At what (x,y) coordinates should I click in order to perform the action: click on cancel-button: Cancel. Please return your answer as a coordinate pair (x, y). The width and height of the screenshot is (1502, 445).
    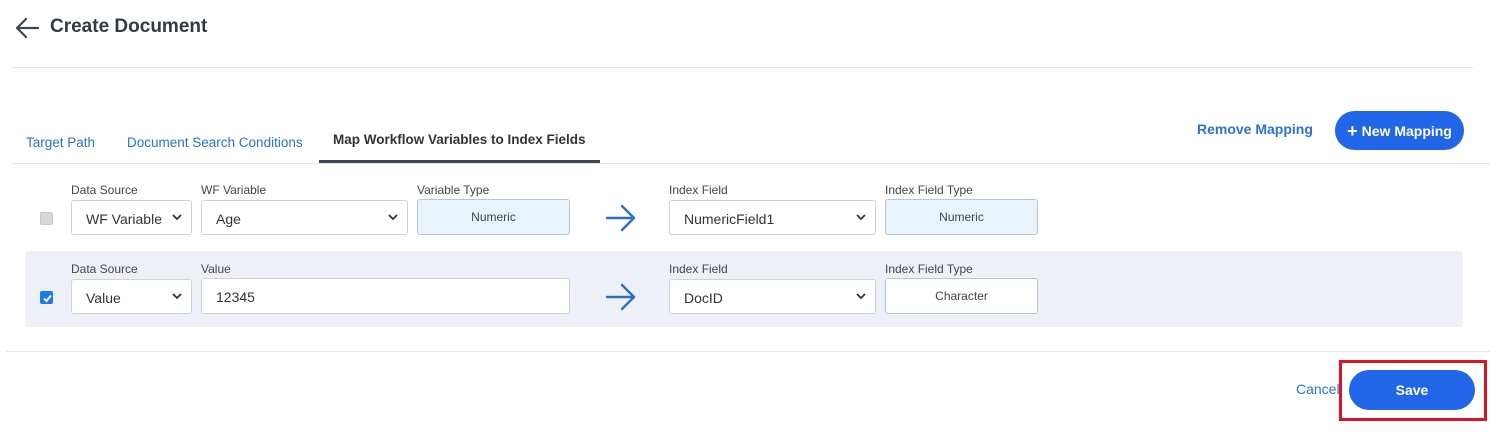
    Looking at the image, I should click on (1318, 389).